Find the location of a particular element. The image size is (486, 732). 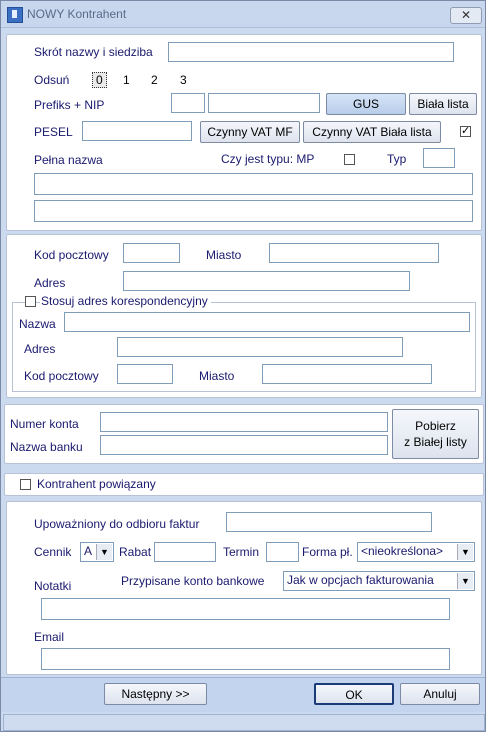

biala-lista-button: Biała lista is located at coordinates (443, 104).